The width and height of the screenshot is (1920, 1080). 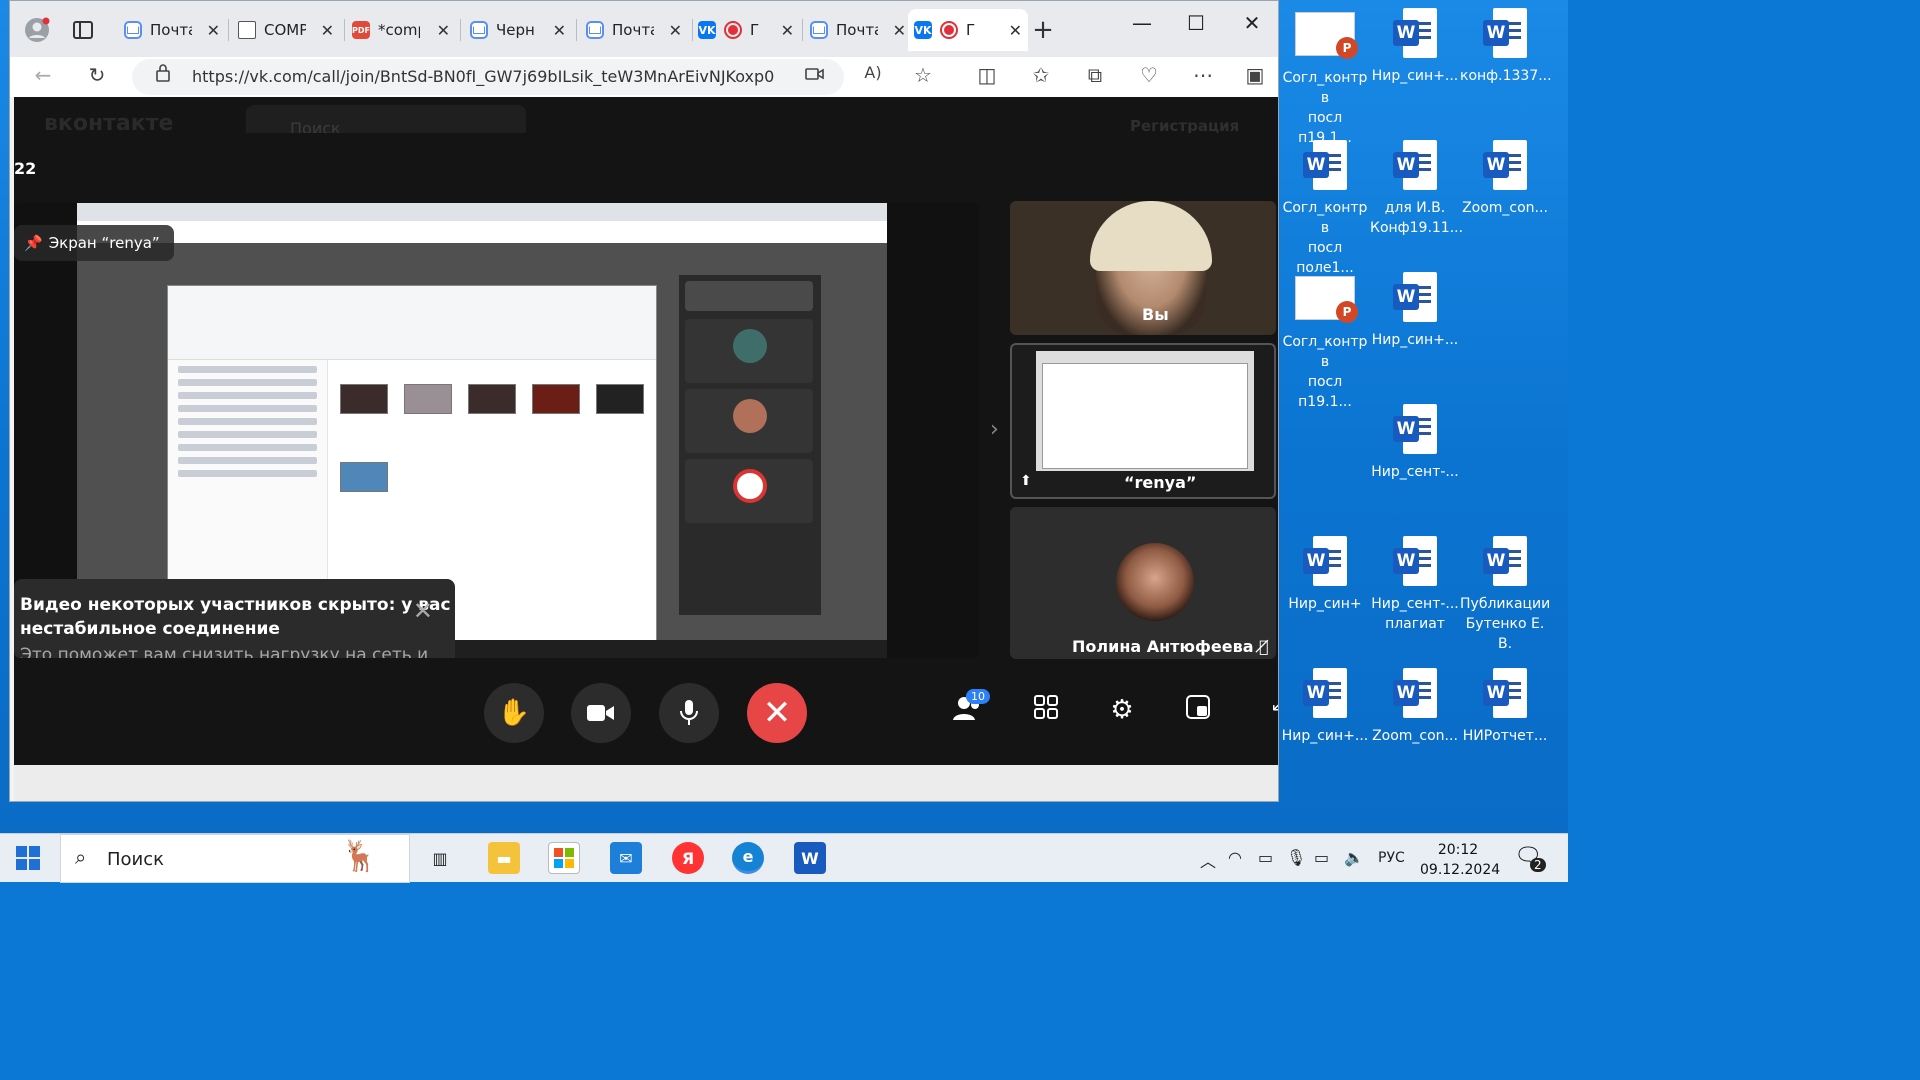 I want to click on microphone-button, so click(x=689, y=713).